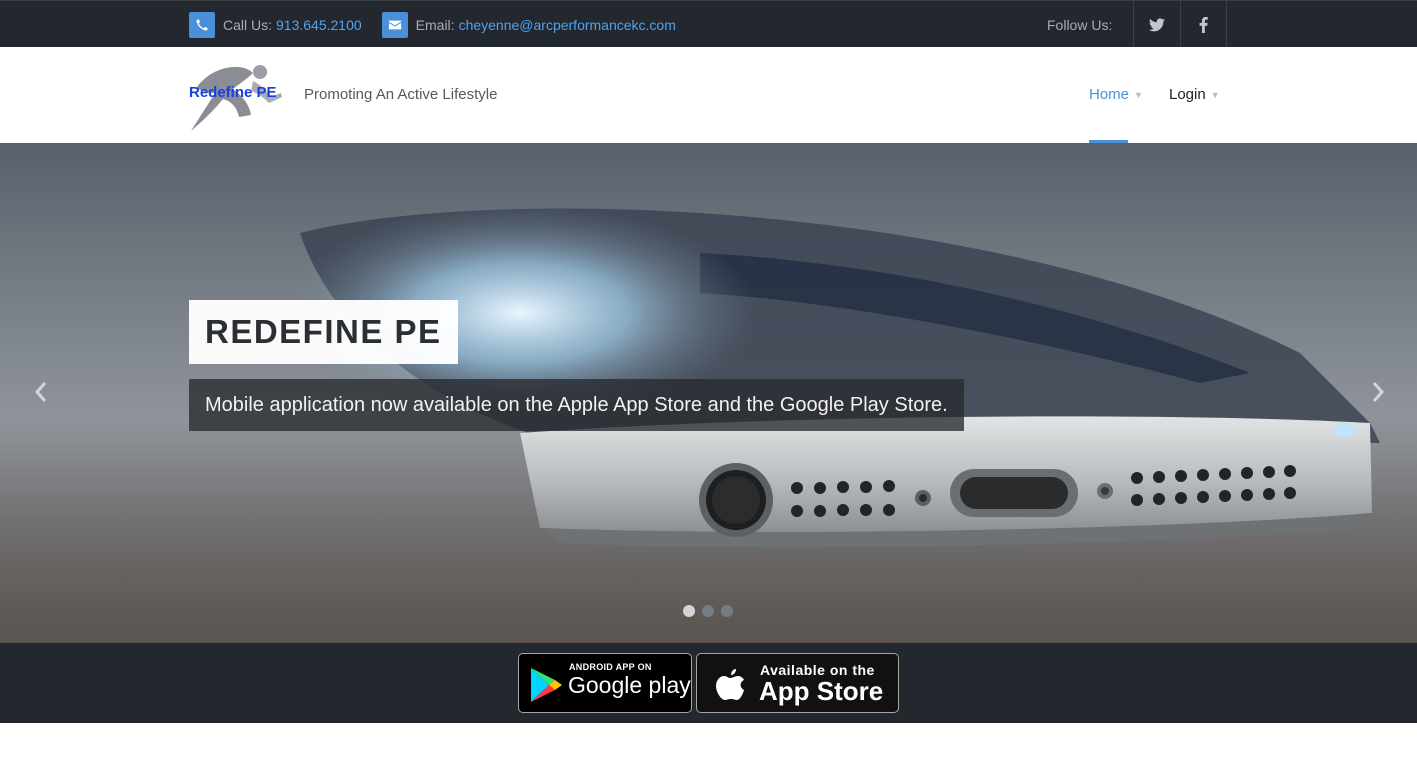 The height and width of the screenshot is (771, 1417). Describe the element at coordinates (730, 684) in the screenshot. I see `apple-icon` at that location.